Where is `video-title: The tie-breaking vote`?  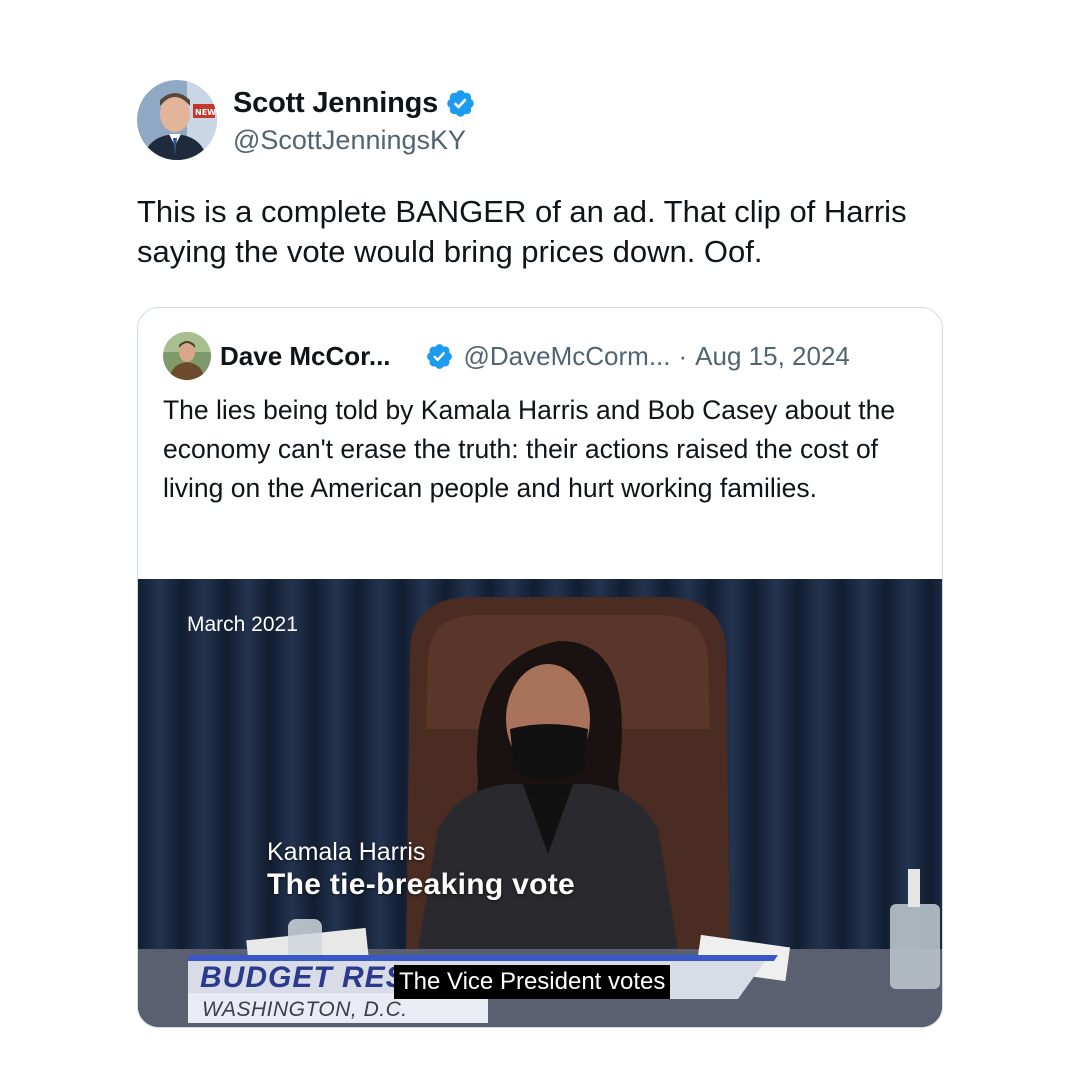
video-title: The tie-breaking vote is located at coordinates (421, 884).